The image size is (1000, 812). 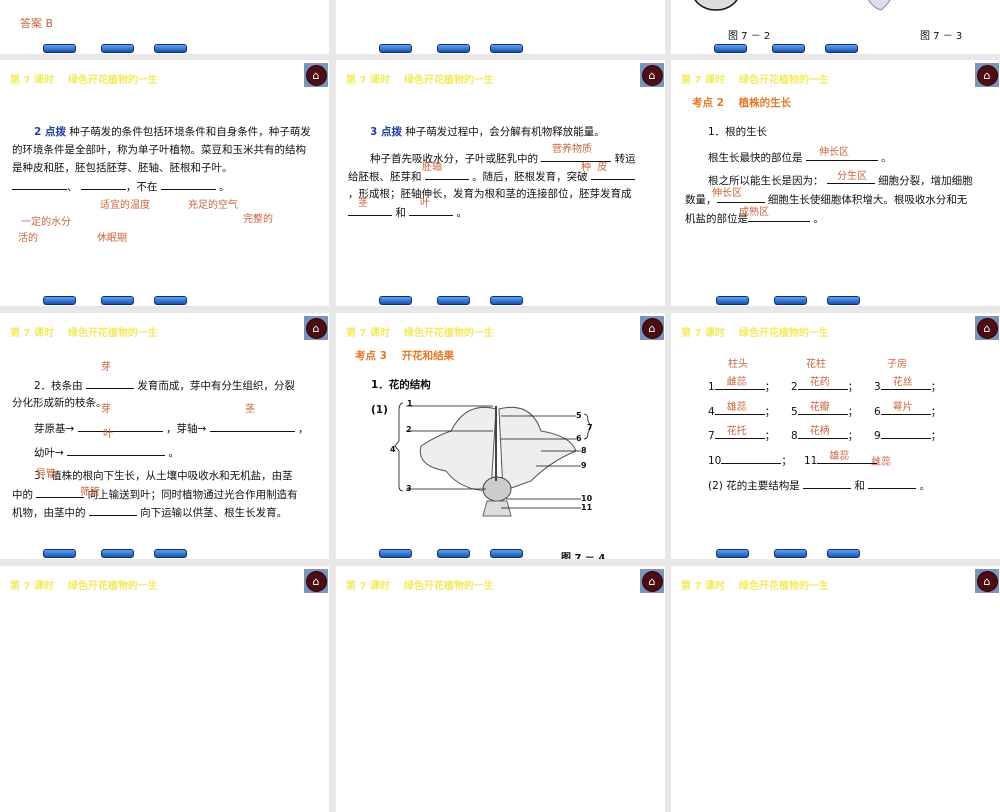 What do you see at coordinates (794, 436) in the screenshot?
I see `item-number: 8` at bounding box center [794, 436].